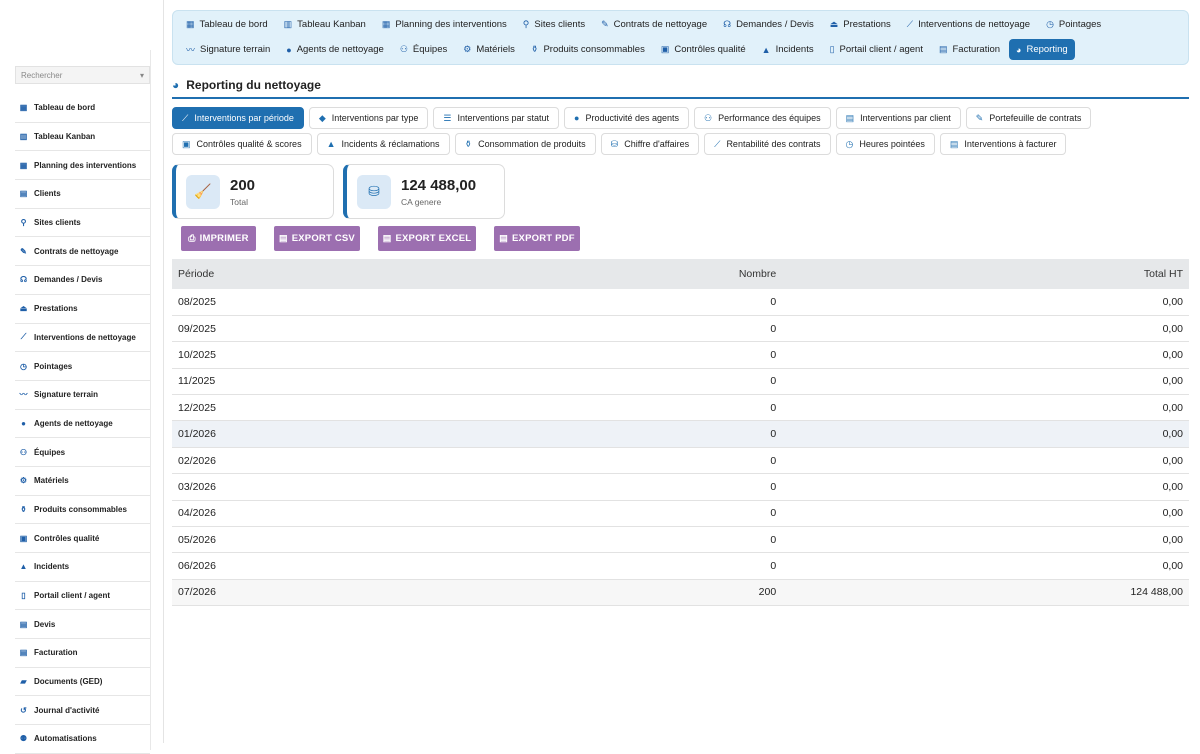 The height and width of the screenshot is (754, 1200). I want to click on sidebar-item-sites-clients: ⚲ Sites clients, so click(82, 223).